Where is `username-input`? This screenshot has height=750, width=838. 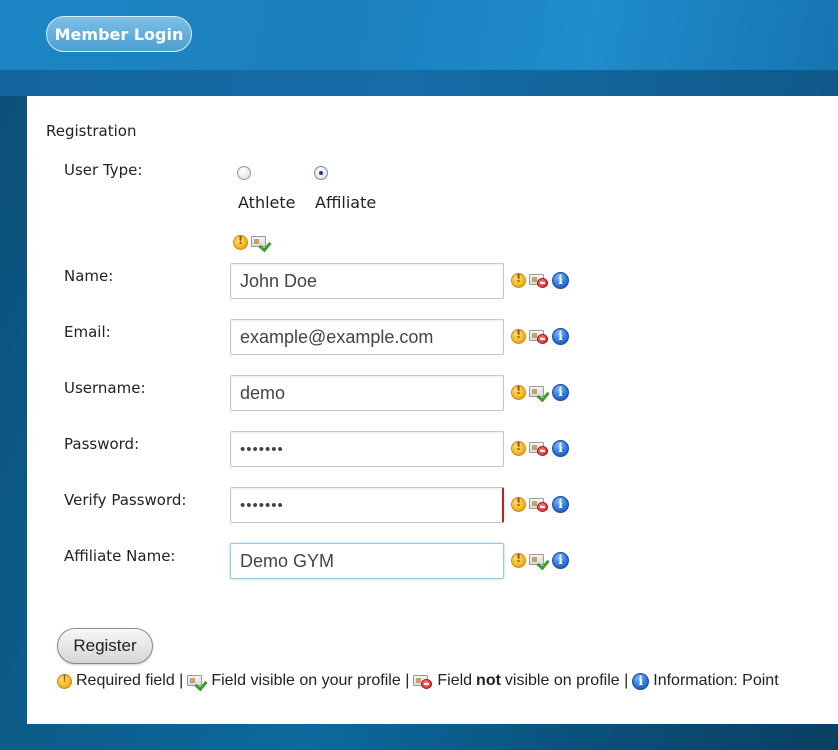 username-input is located at coordinates (367, 393).